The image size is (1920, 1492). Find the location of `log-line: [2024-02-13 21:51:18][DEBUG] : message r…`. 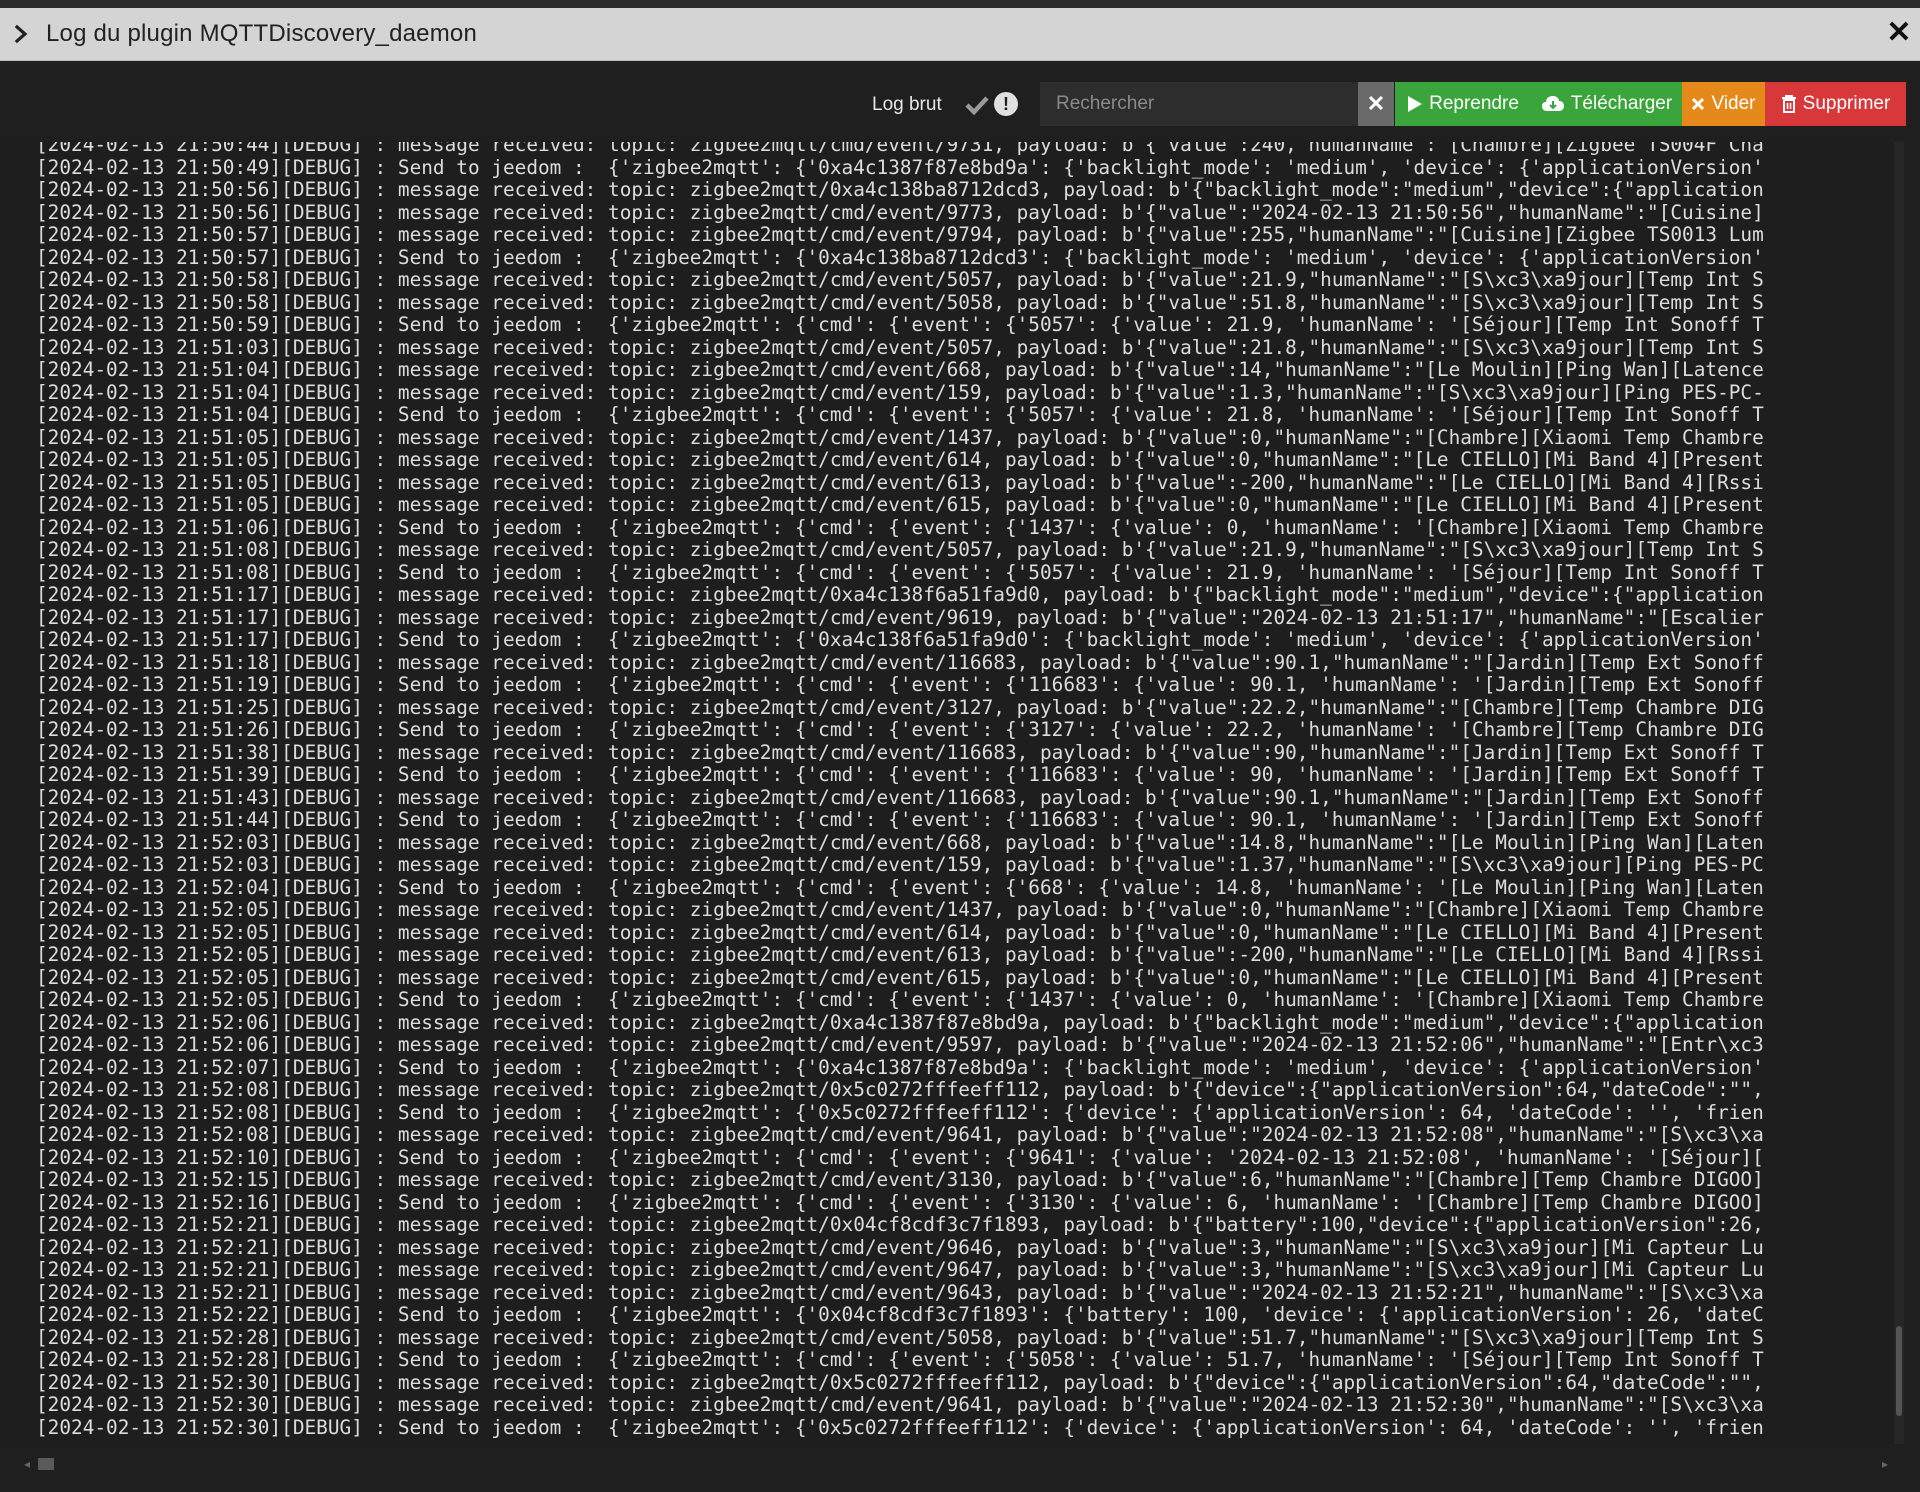

log-line: [2024-02-13 21:51:18][DEBUG] : message r… is located at coordinates (900, 662).